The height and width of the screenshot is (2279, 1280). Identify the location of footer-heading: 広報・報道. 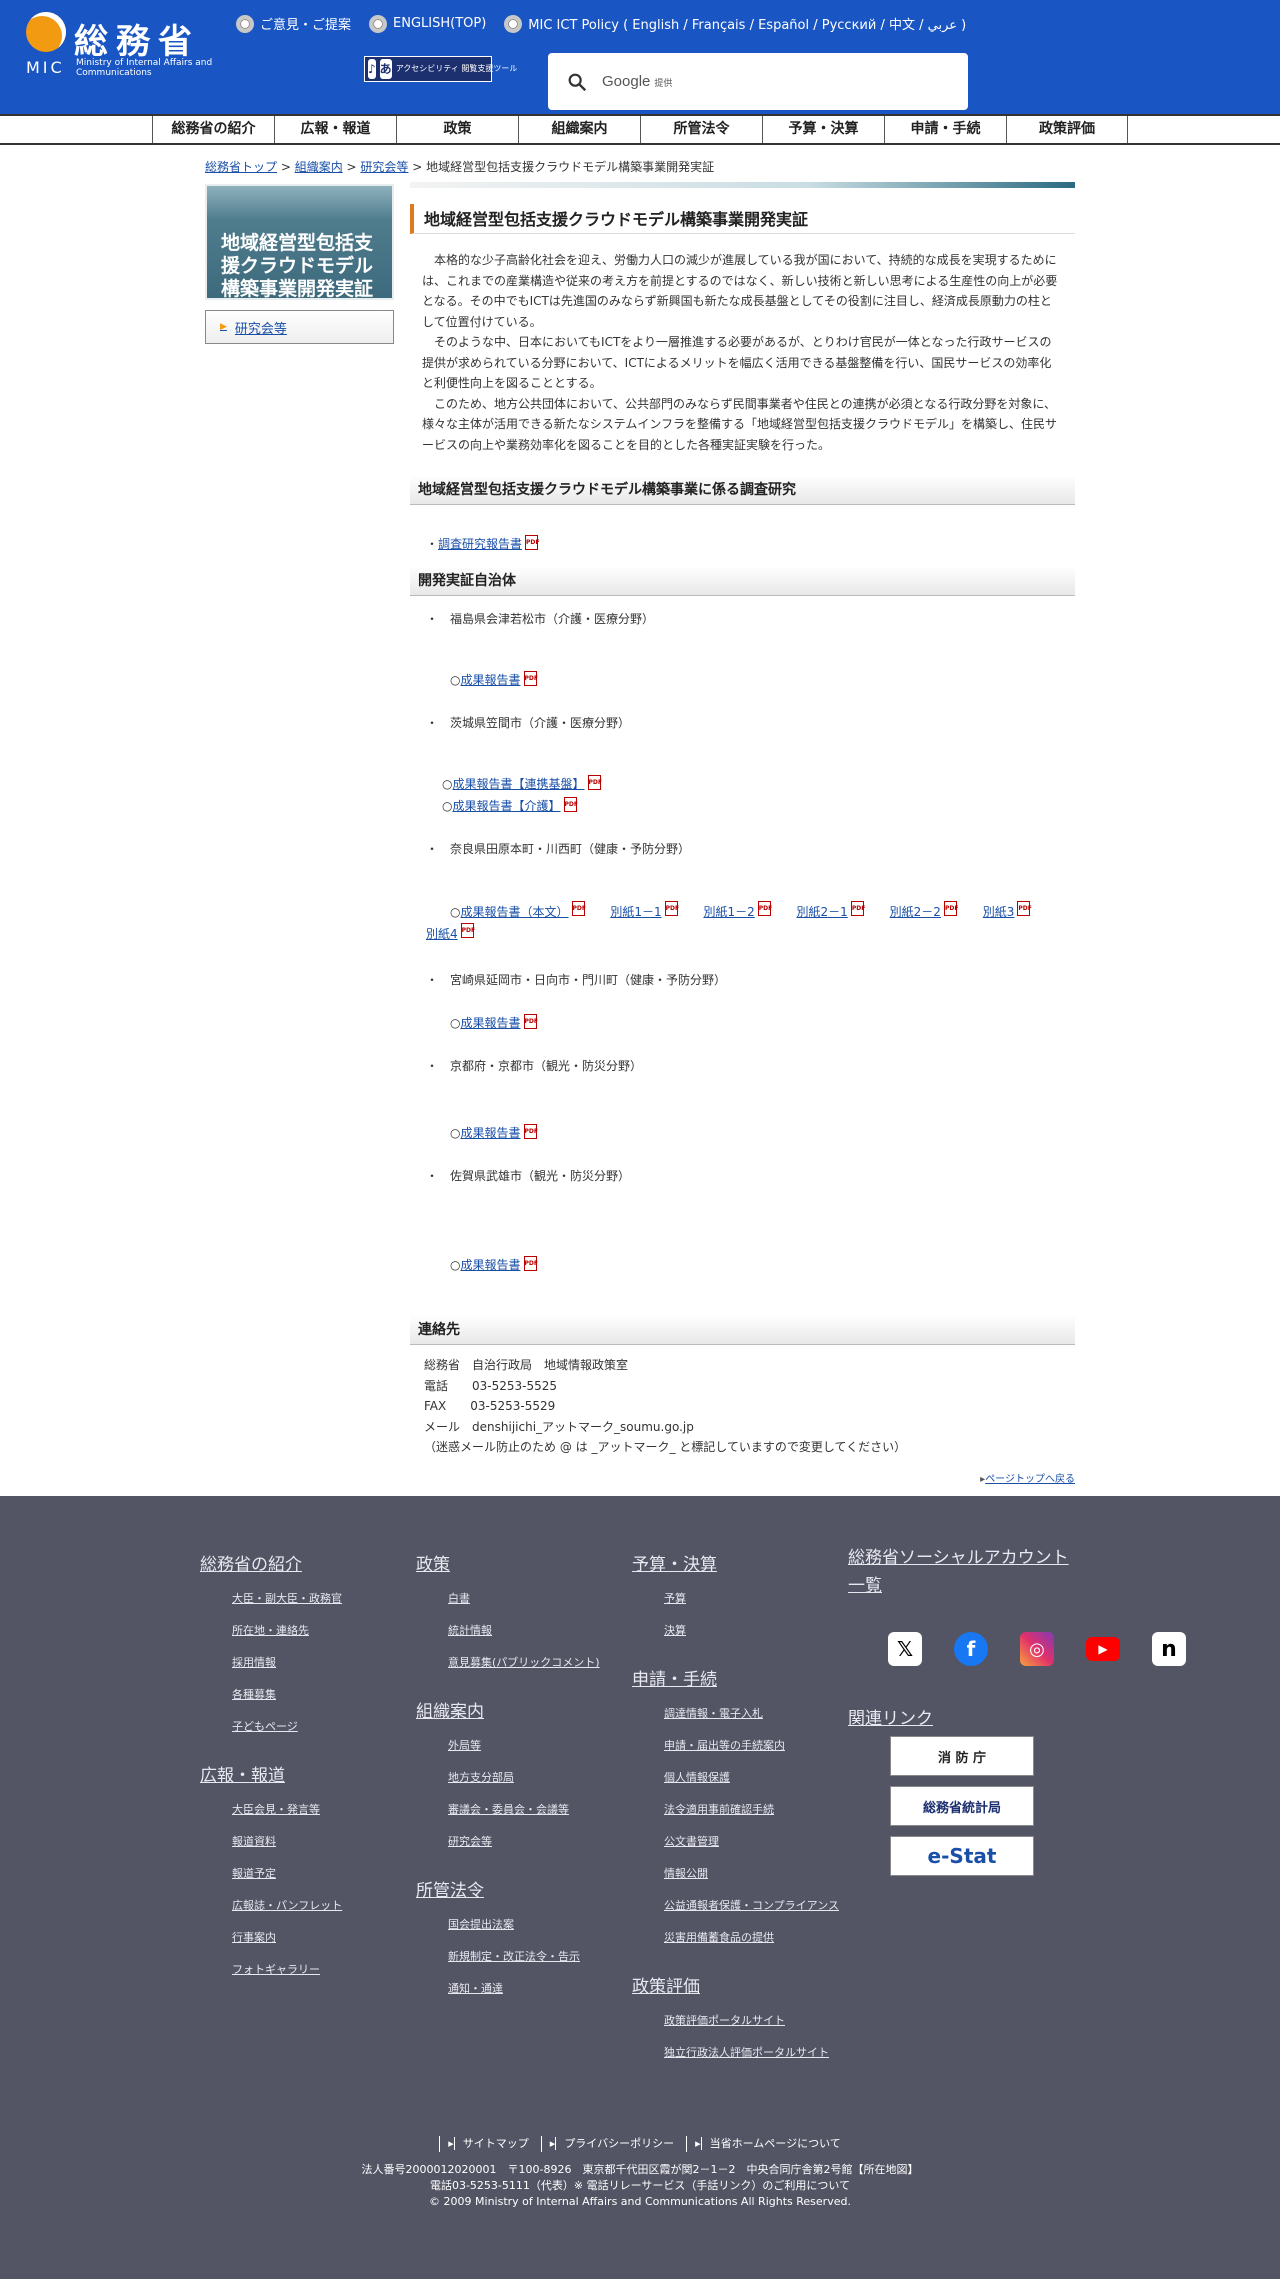
(300, 1773).